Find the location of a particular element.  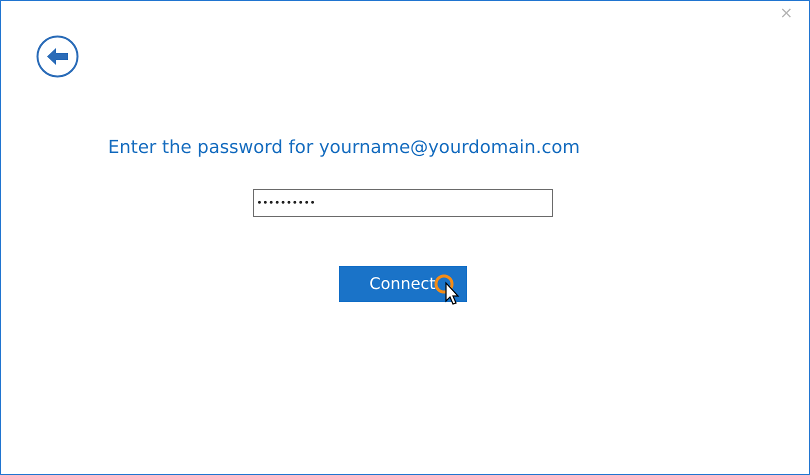

connect-button: Connect is located at coordinates (402, 284).